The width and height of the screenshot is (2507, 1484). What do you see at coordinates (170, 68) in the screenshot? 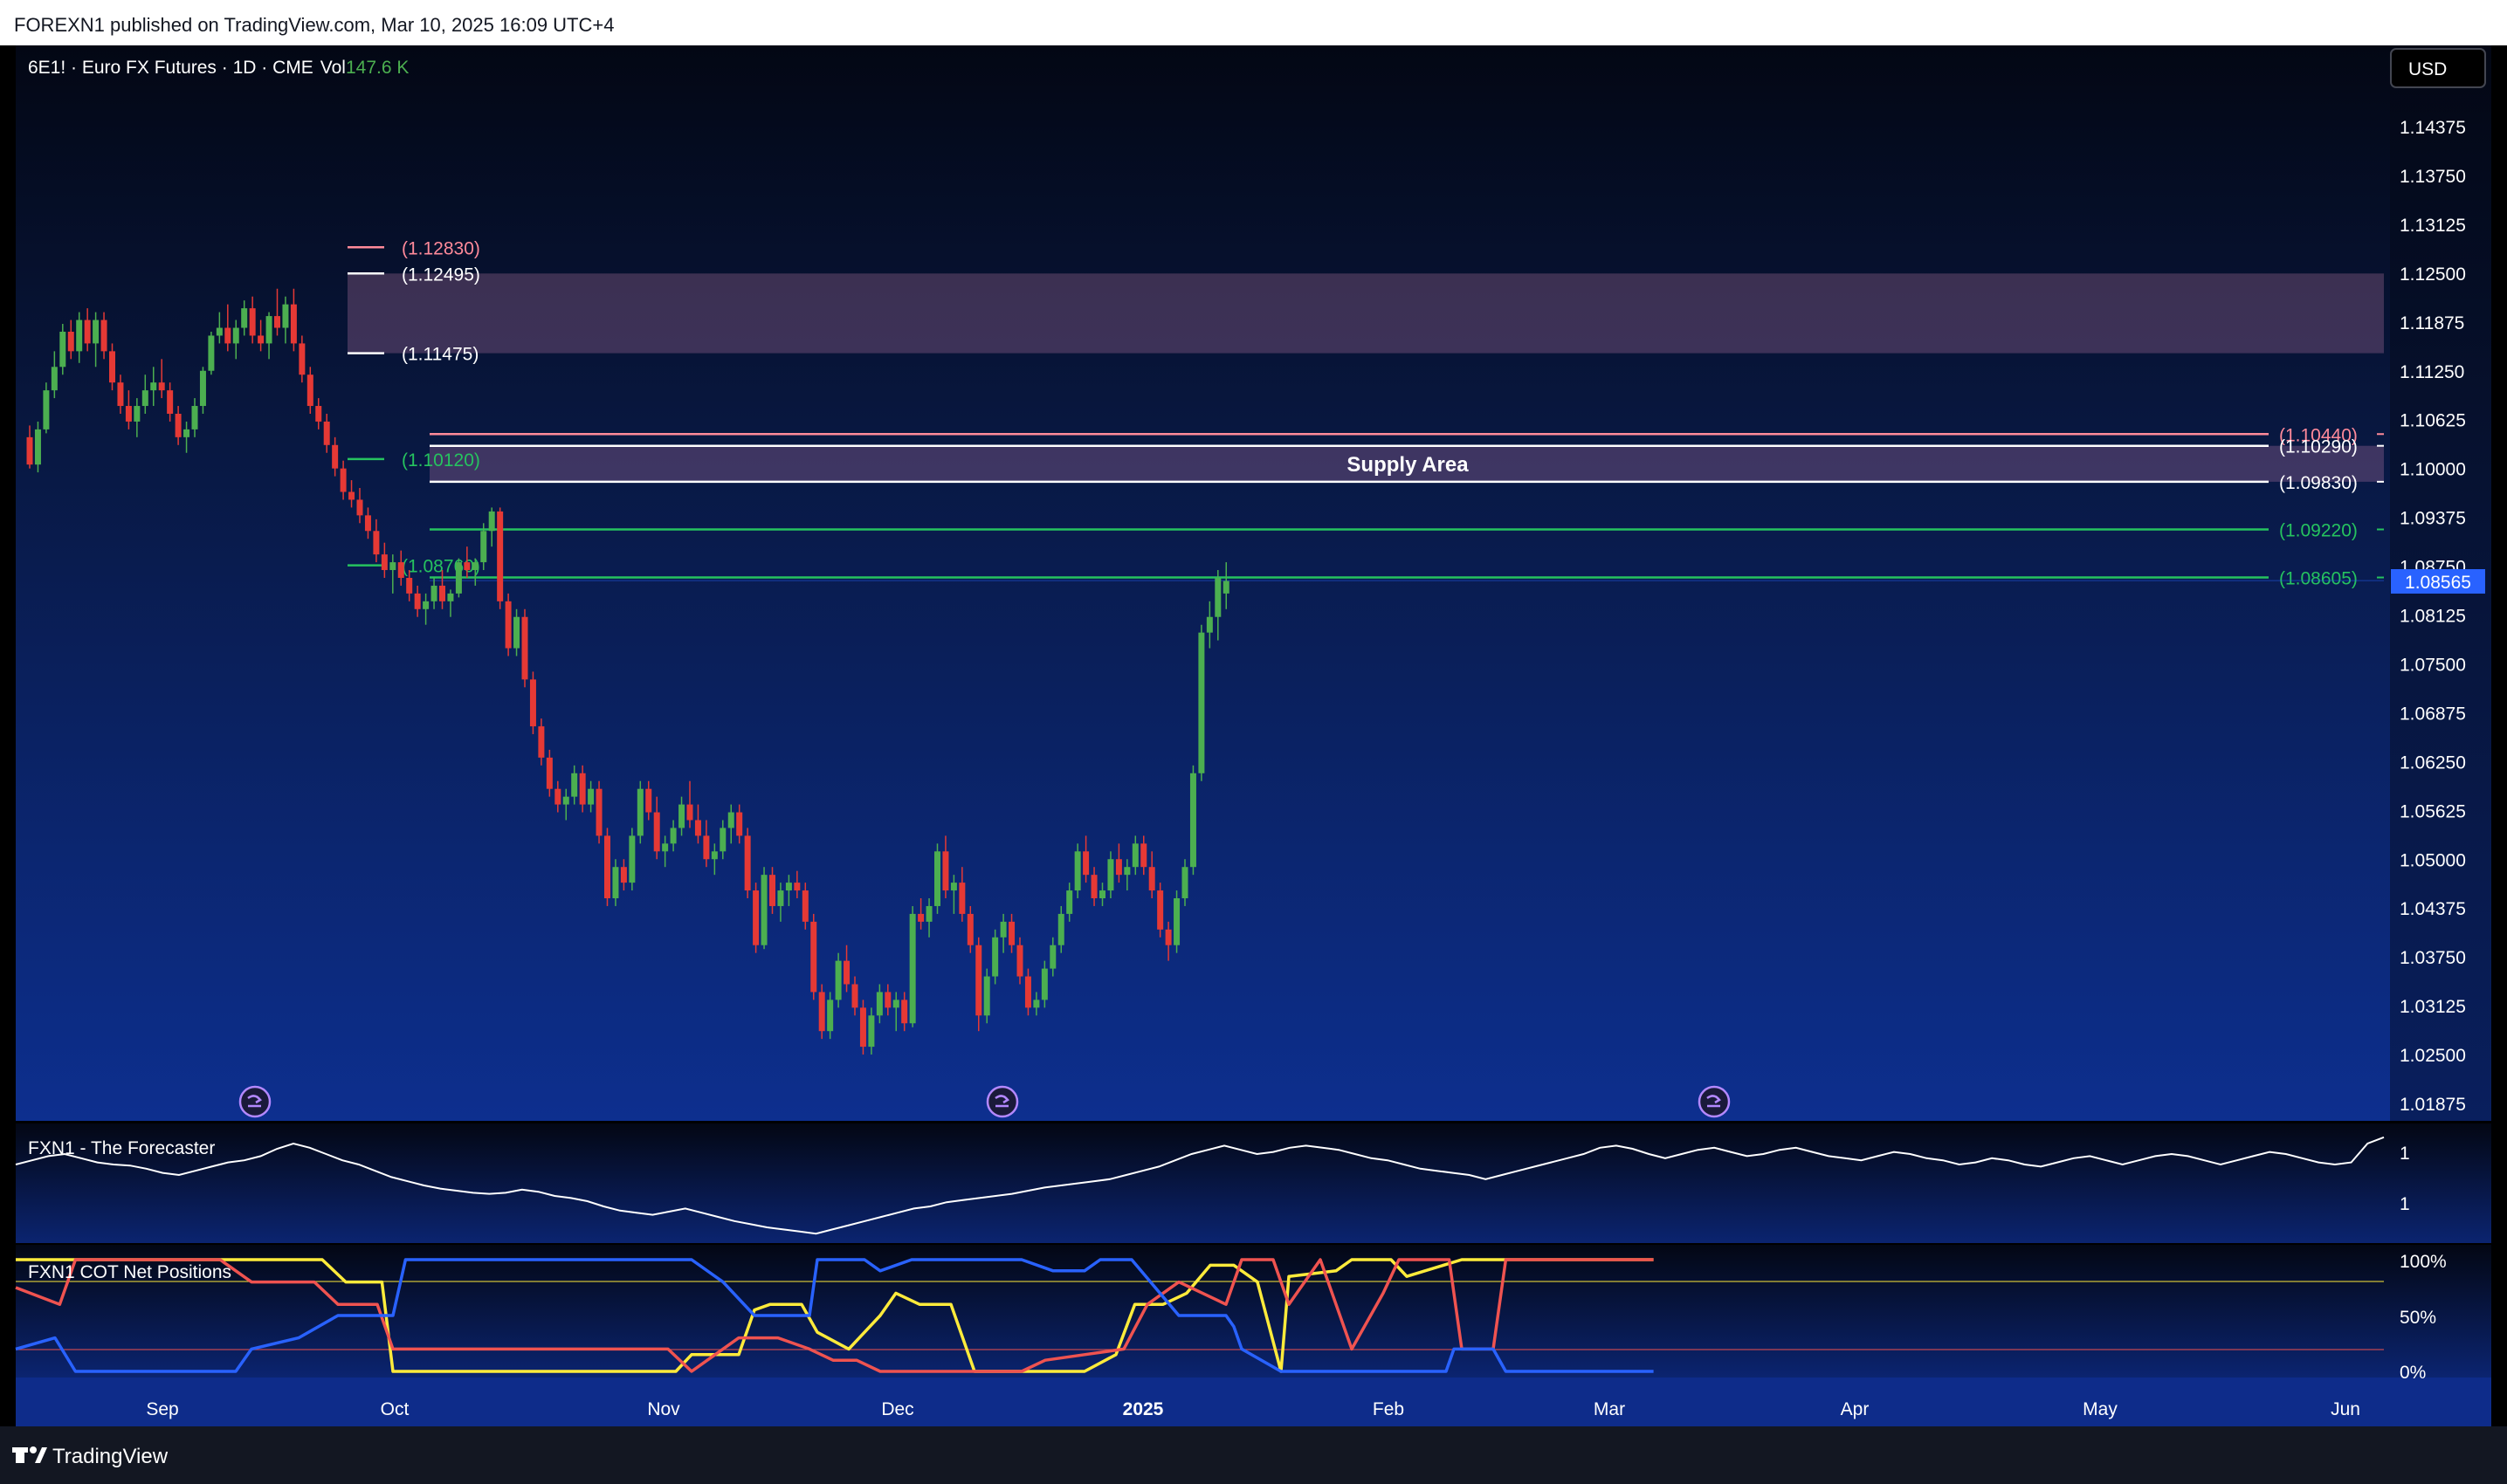
I see `symbol-text: 6E1! · Euro FX Futures · 1D · CME` at bounding box center [170, 68].